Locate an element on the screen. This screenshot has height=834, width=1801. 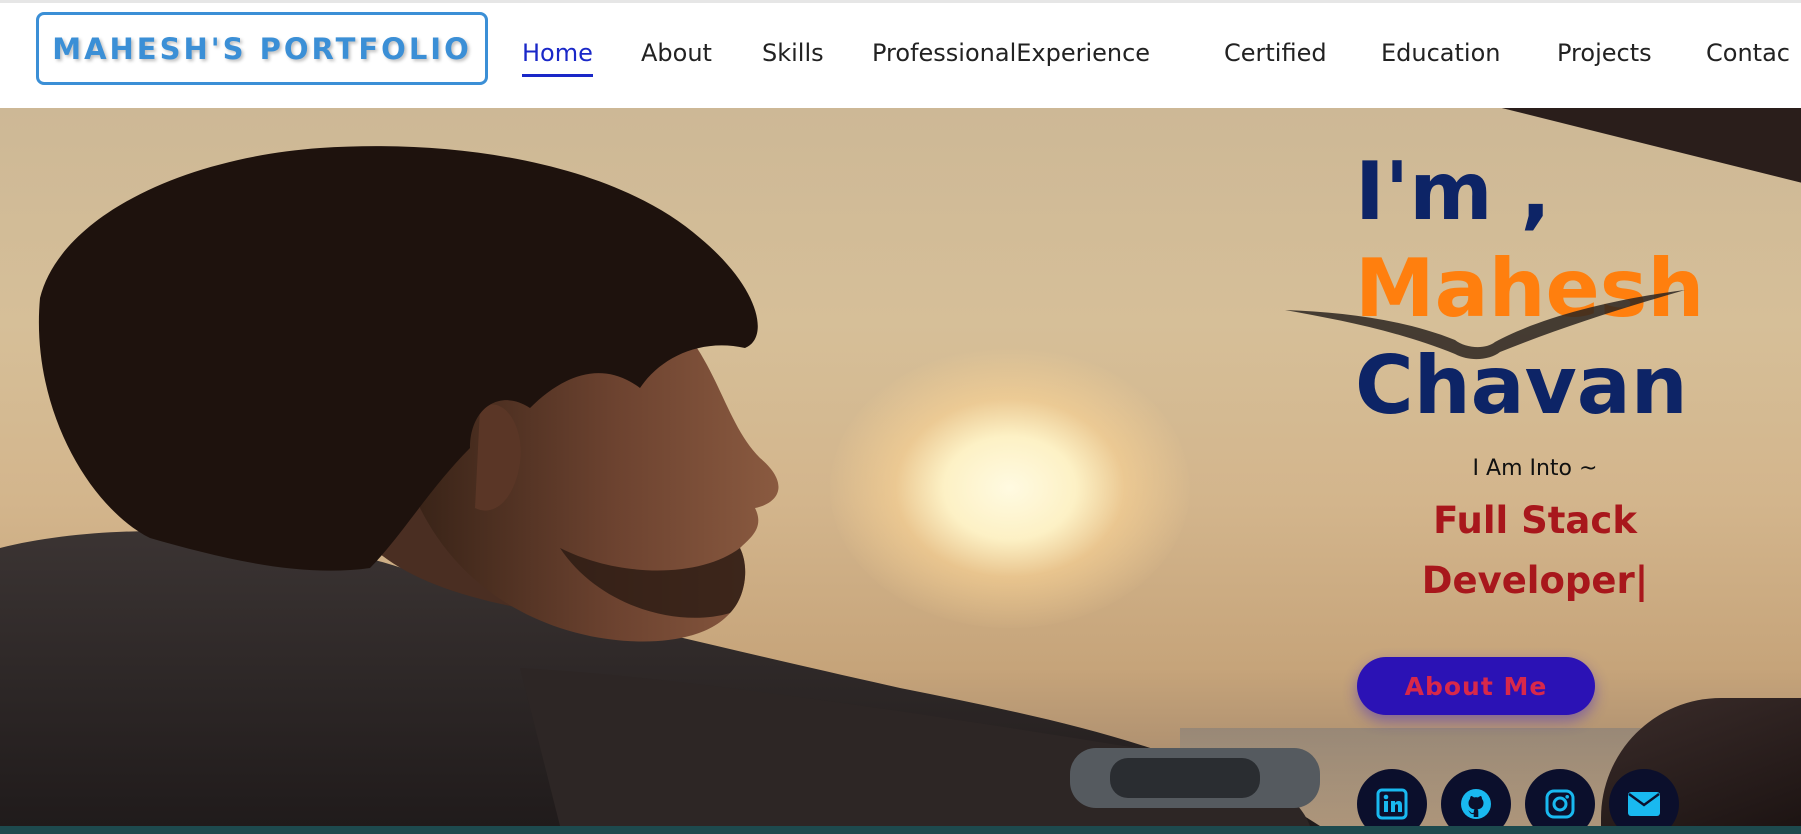
nav-contact: Contac is located at coordinates (1748, 58).